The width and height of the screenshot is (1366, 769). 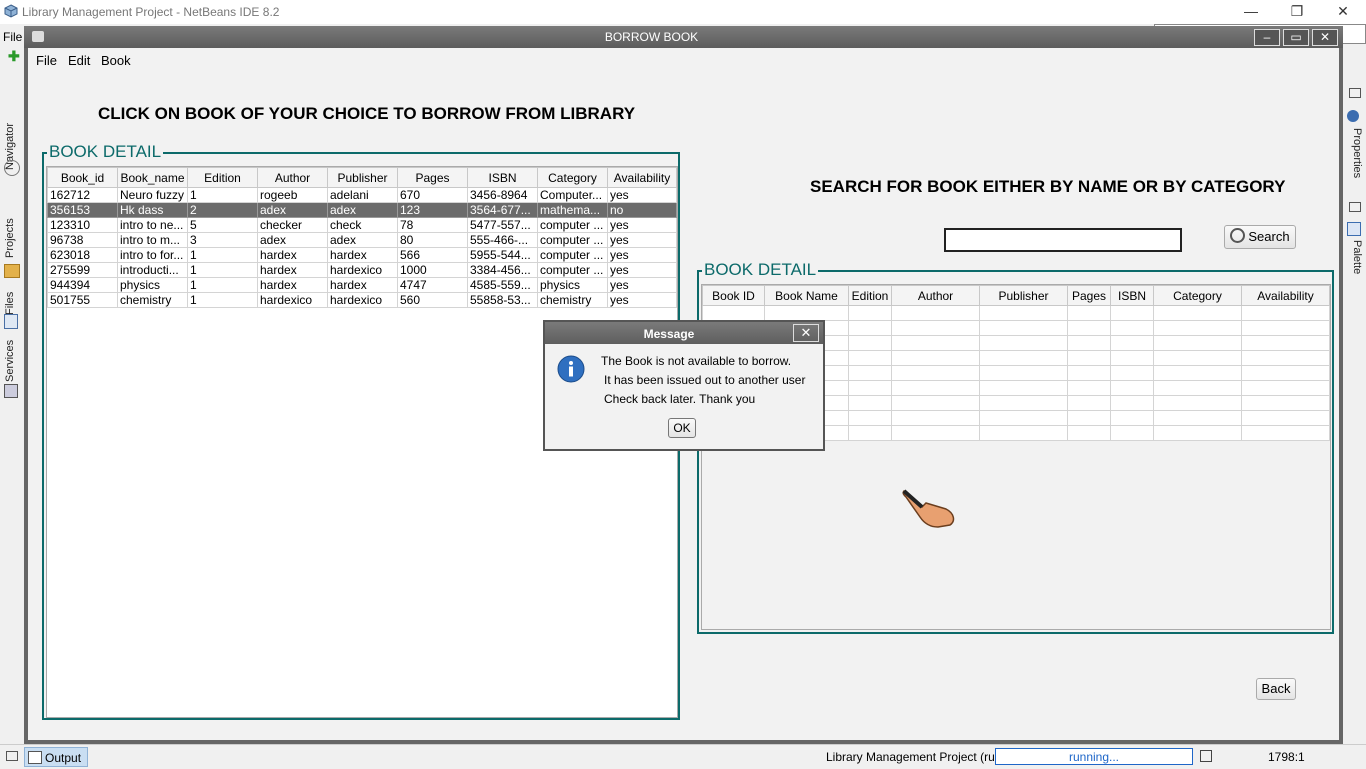 I want to click on window-close-button: ✕, so click(x=1325, y=37).